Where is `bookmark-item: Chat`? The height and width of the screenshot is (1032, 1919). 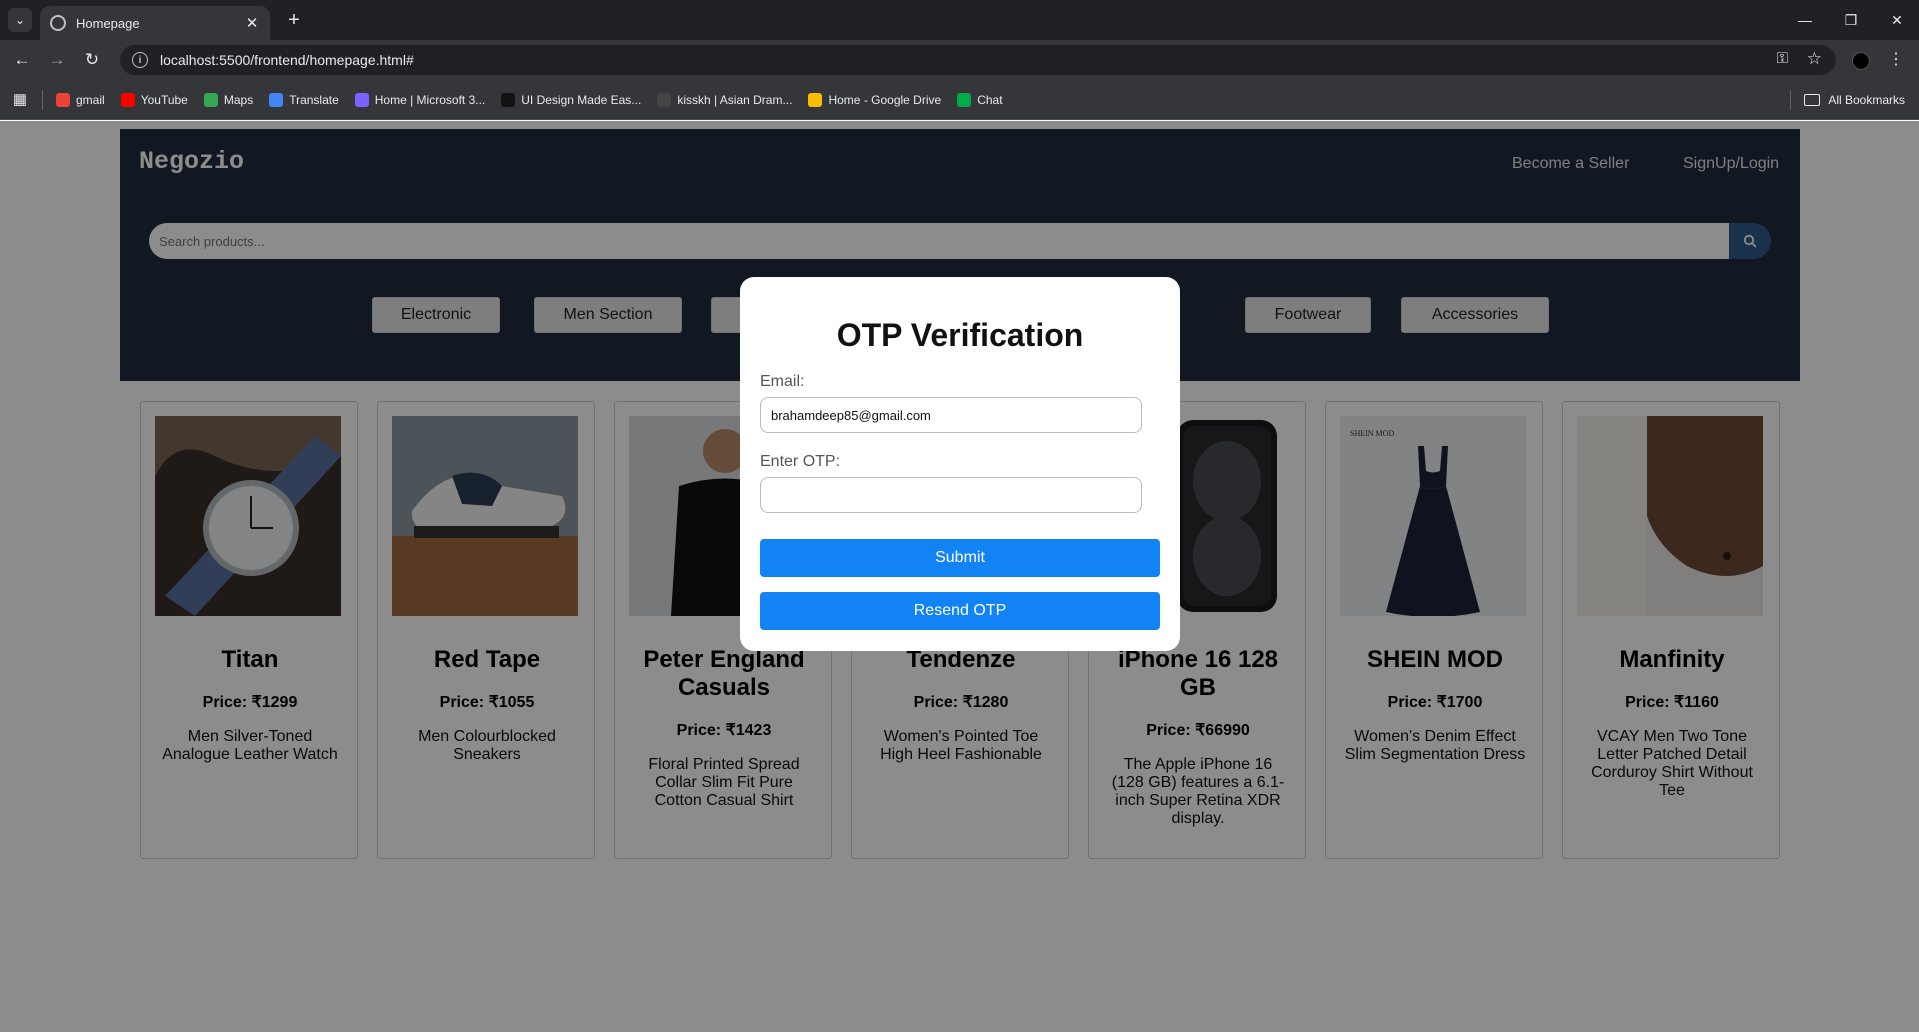
bookmark-item: Chat is located at coordinates (980, 100).